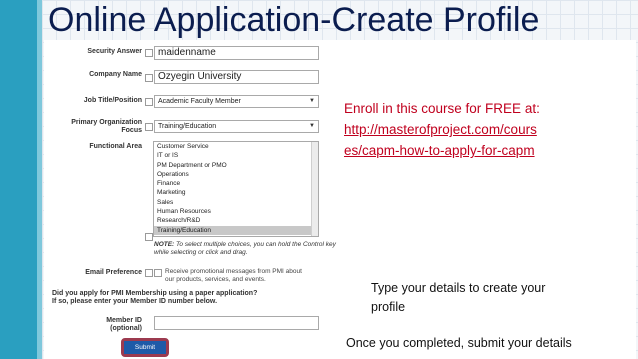 Image resolution: width=638 pixels, height=359 pixels. I want to click on primary-org-focus-label-line2: Focus, so click(131, 130).